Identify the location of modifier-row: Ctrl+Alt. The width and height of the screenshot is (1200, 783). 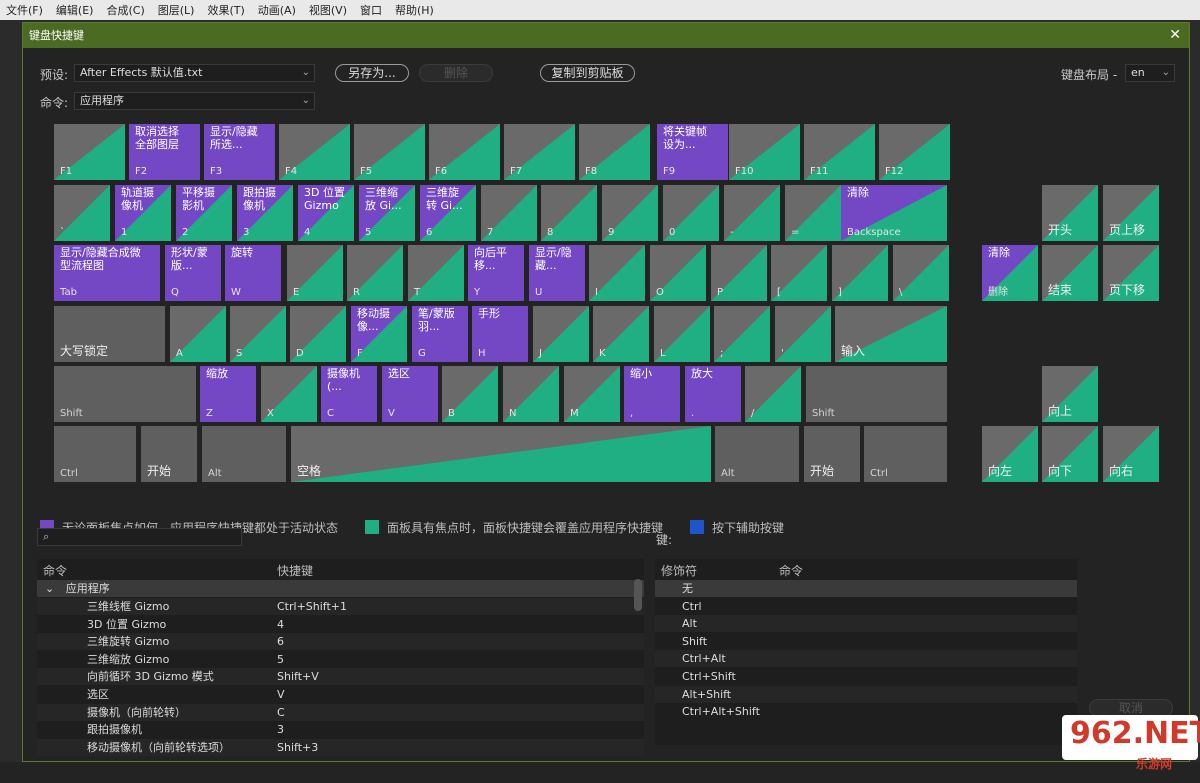
(866, 659).